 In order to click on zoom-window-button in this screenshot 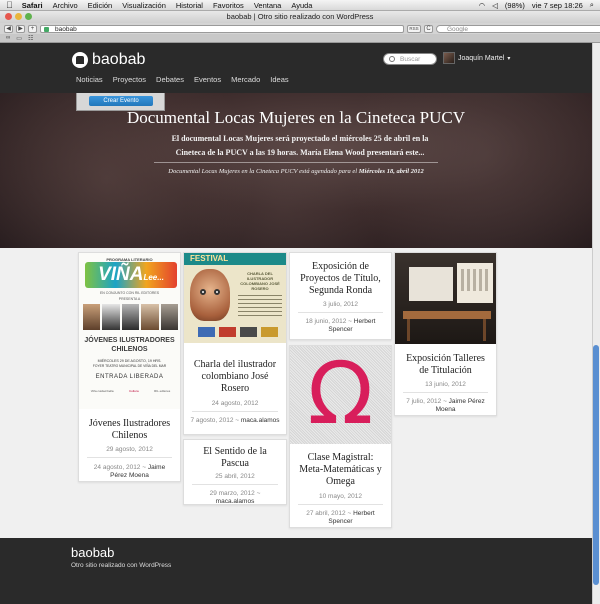, I will do `click(28, 16)`.